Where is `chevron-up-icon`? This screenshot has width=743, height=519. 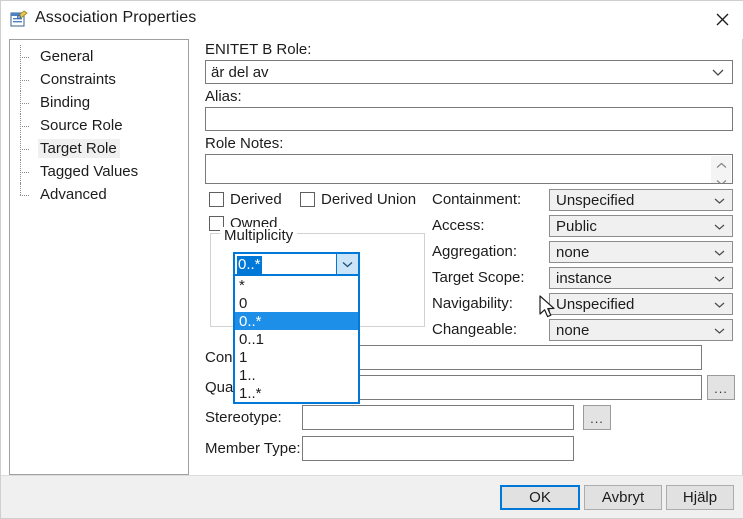 chevron-up-icon is located at coordinates (721, 164).